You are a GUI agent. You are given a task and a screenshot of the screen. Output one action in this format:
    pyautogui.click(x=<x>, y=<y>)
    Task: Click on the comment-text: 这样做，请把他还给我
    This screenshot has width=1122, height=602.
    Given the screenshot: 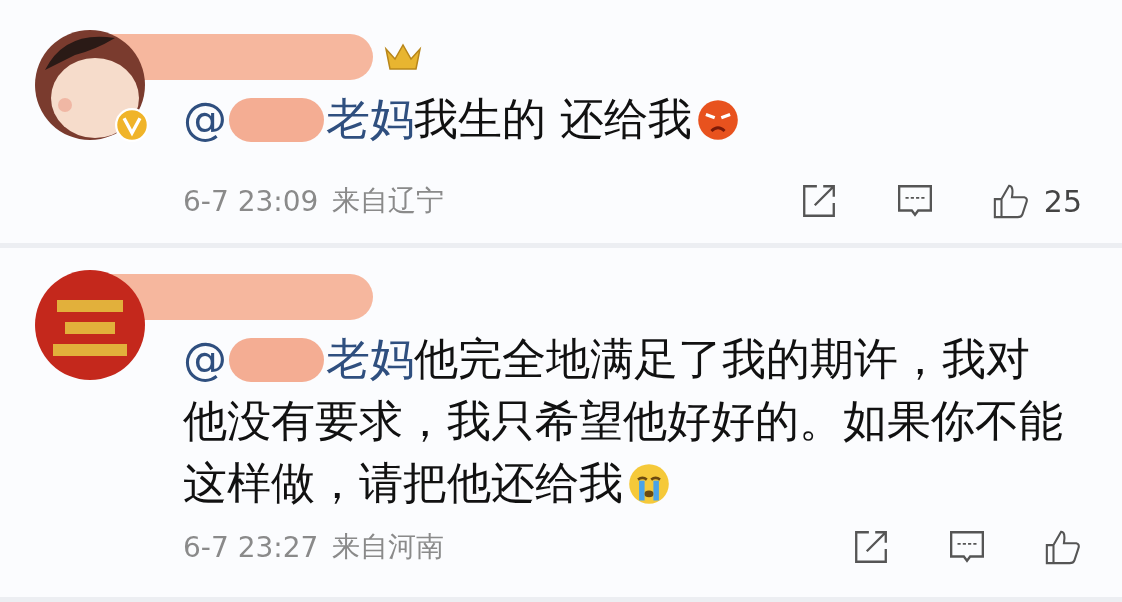 What is the action you would take?
    pyautogui.click(x=403, y=482)
    